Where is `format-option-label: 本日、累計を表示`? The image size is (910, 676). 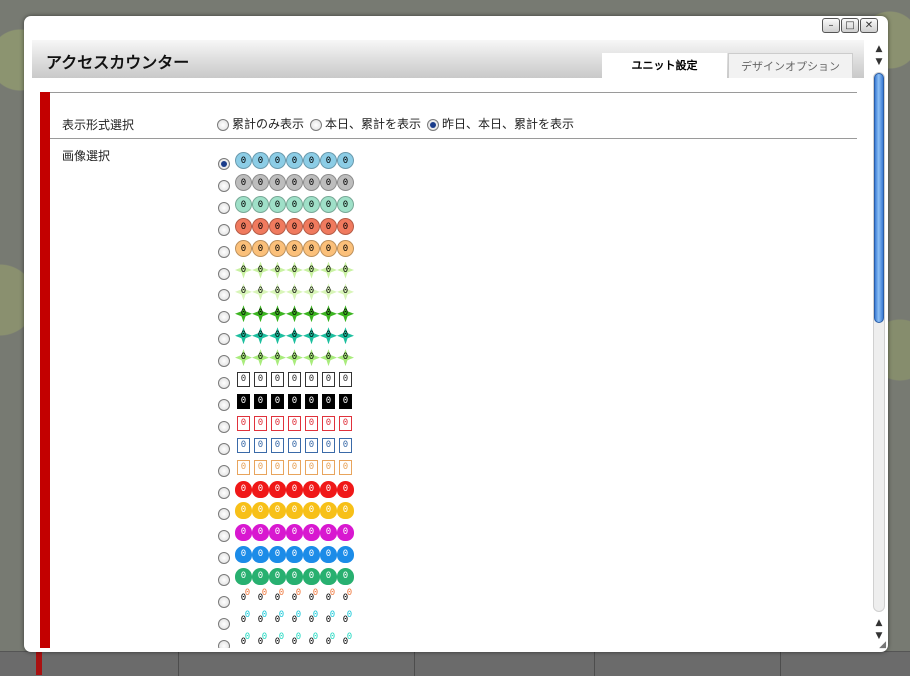 format-option-label: 本日、累計を表示 is located at coordinates (373, 124).